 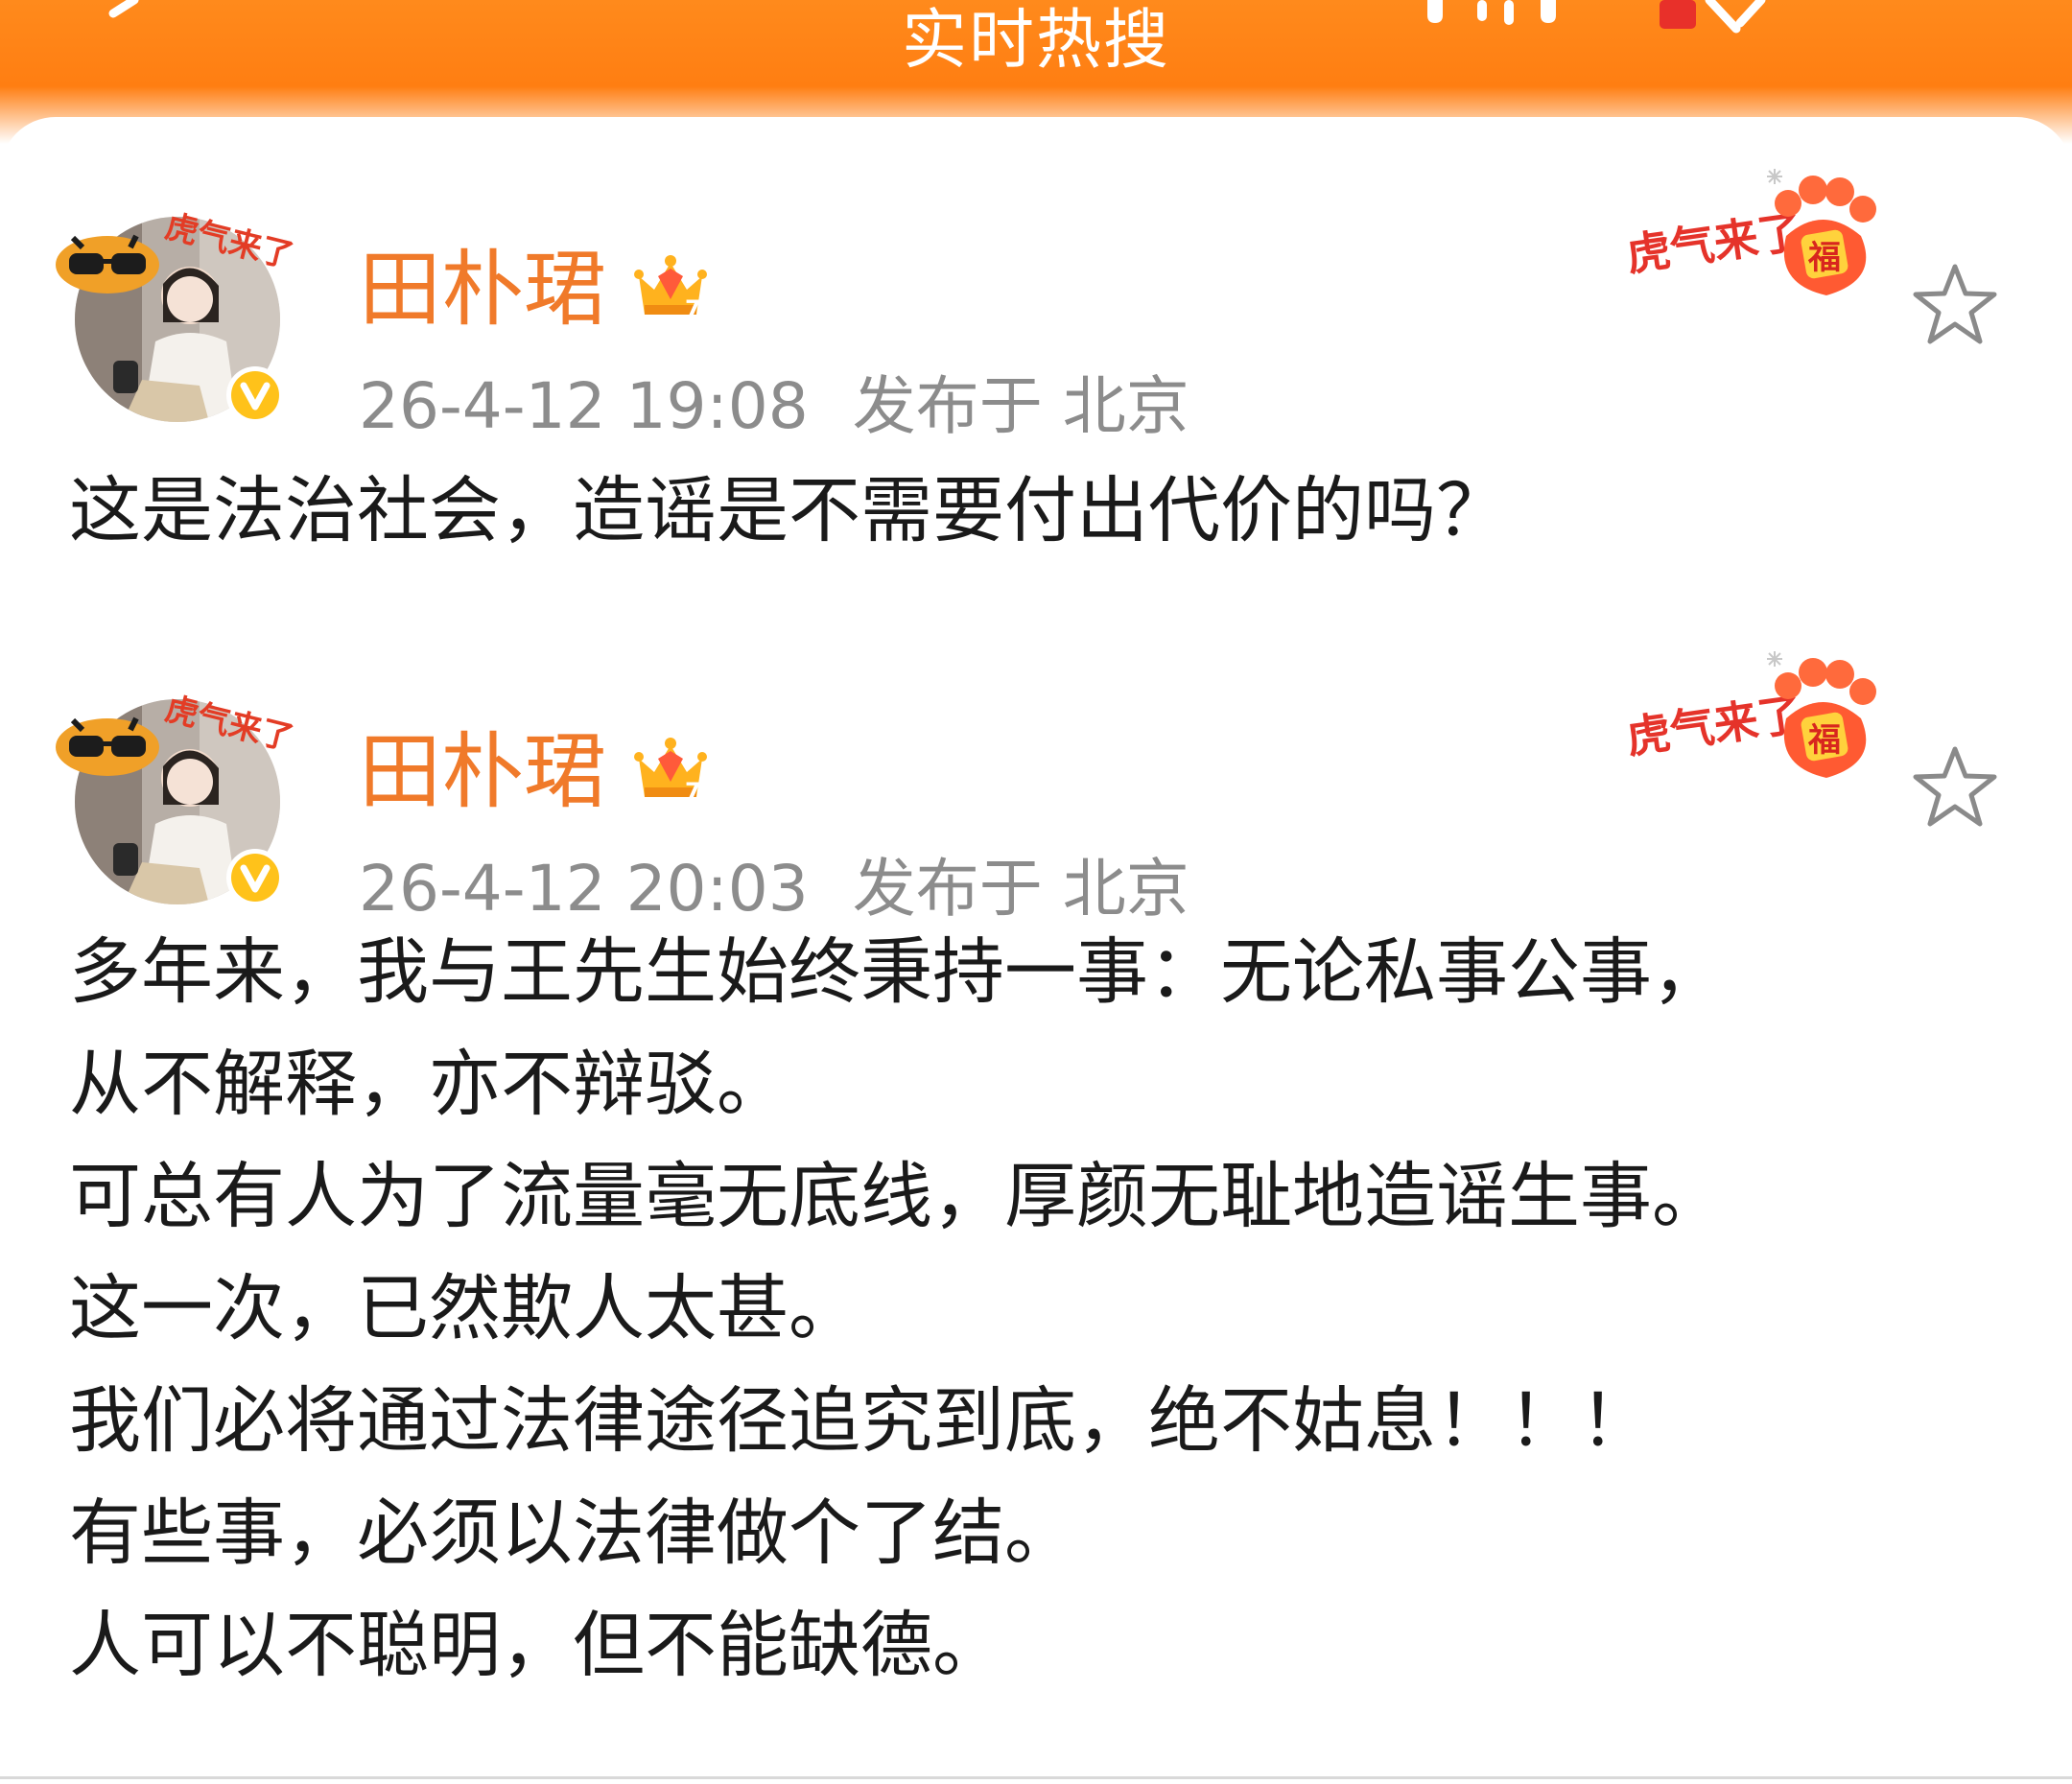 What do you see at coordinates (789, 510) in the screenshot?
I see `post-text: 这是法治社会，造谣是不需要付出代价的吗？` at bounding box center [789, 510].